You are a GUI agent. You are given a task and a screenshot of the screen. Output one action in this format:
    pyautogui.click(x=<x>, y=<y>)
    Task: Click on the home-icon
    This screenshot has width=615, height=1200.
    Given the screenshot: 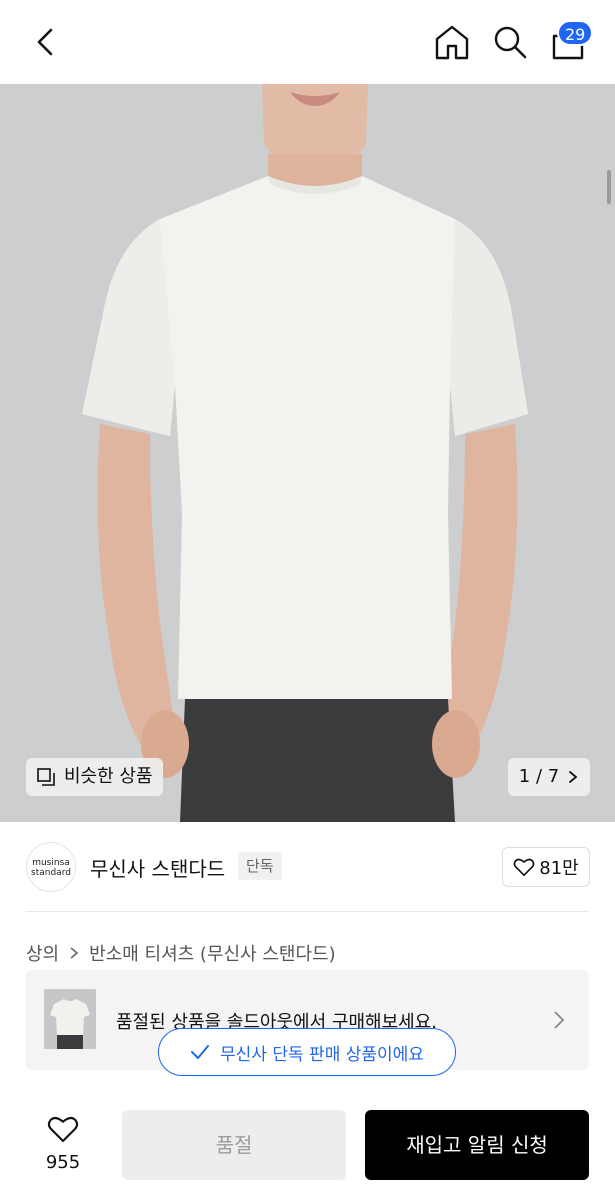 What is the action you would take?
    pyautogui.click(x=452, y=42)
    